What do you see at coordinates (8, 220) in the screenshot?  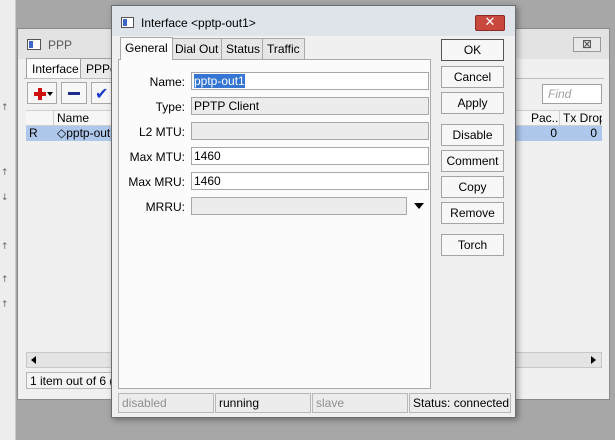 I see `background-app-strip: ↑ ↑ ↓ ↑ ↑ ↑` at bounding box center [8, 220].